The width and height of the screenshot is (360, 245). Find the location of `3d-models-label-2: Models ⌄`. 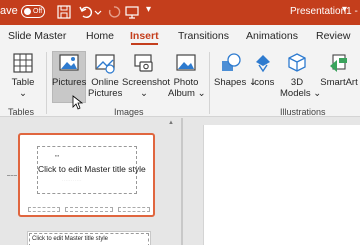

3d-models-label-2: Models ⌄ is located at coordinates (300, 93).